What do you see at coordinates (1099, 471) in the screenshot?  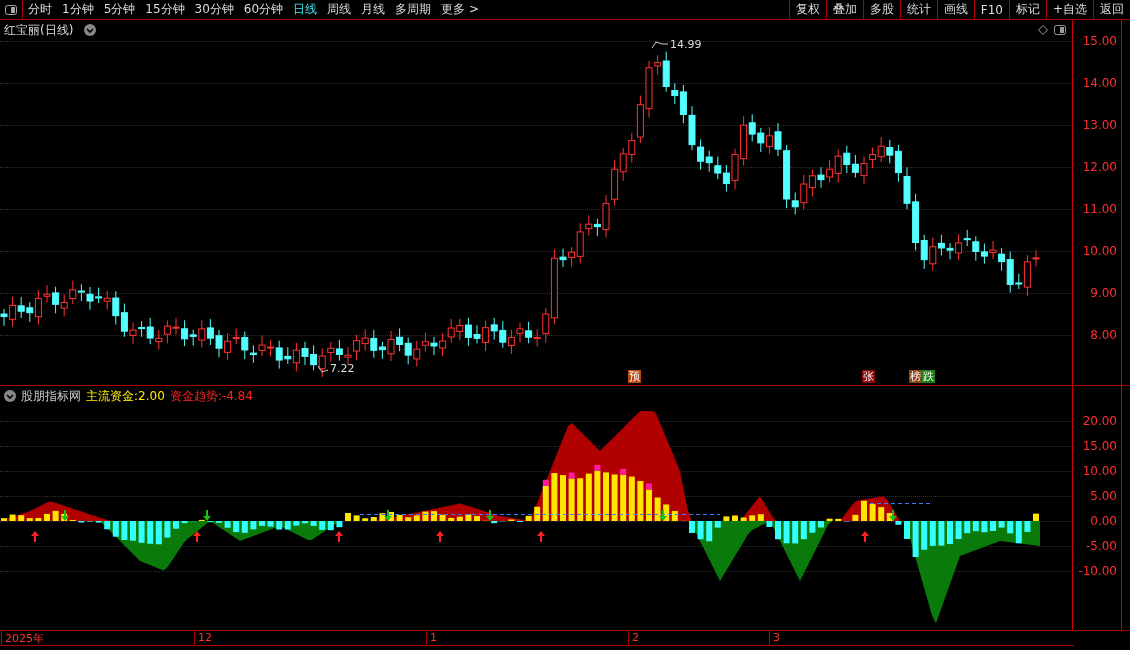 I see `indicator-tick: 10.00` at bounding box center [1099, 471].